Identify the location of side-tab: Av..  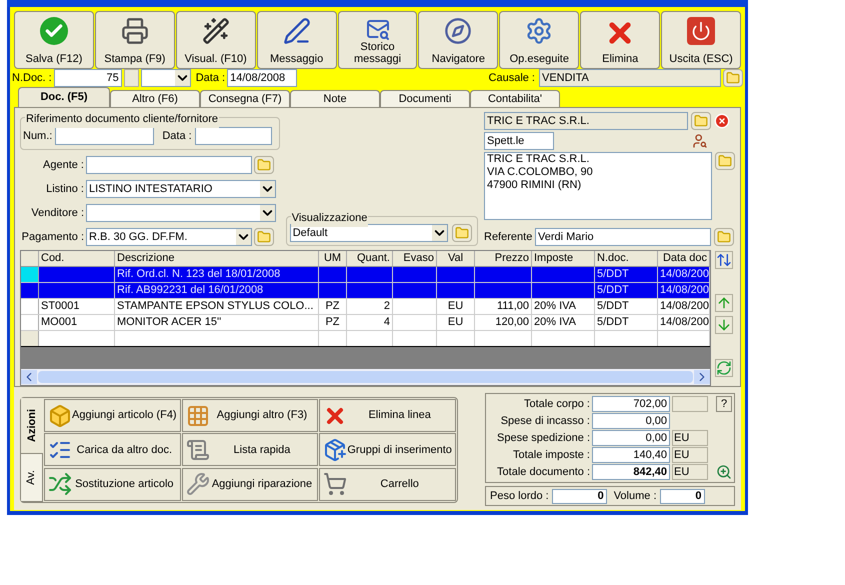
(32, 478).